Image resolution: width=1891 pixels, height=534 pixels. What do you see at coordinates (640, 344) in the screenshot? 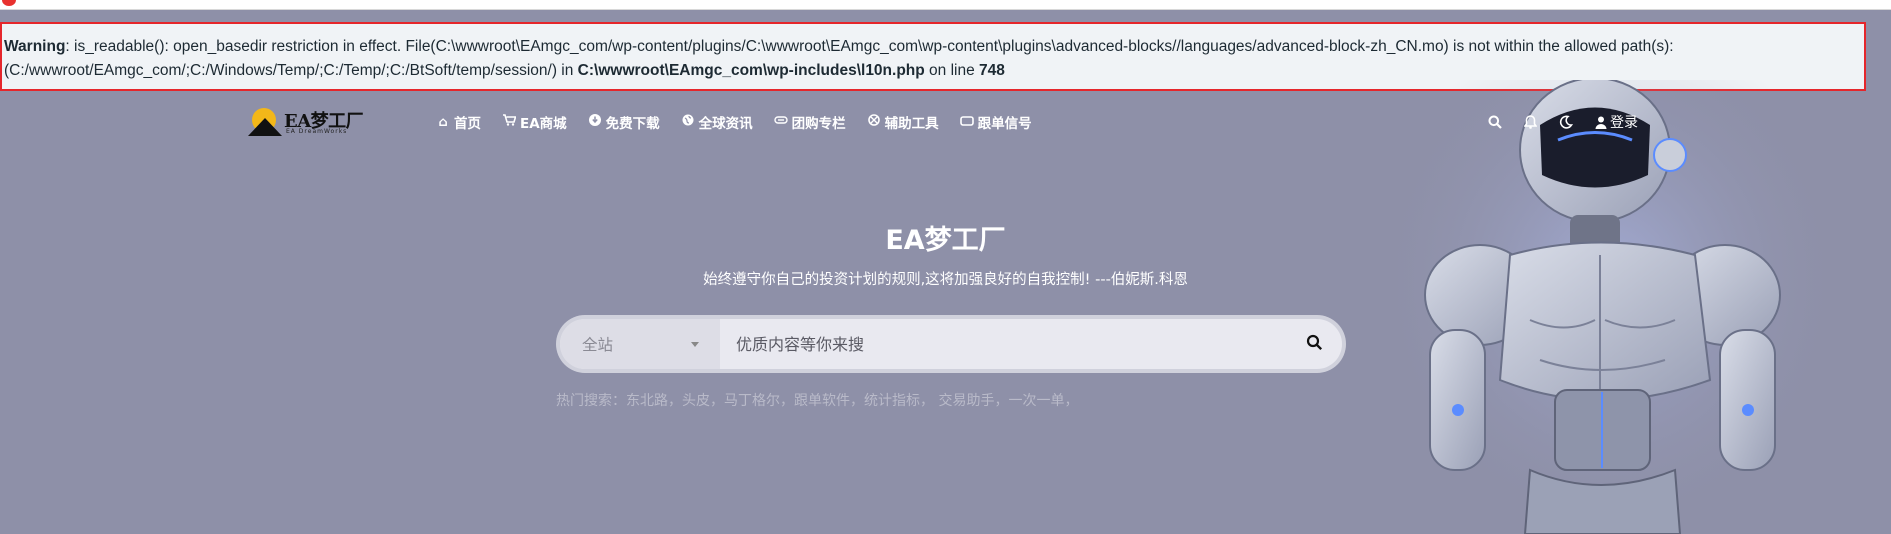
I see `search-scope-select: 全站` at bounding box center [640, 344].